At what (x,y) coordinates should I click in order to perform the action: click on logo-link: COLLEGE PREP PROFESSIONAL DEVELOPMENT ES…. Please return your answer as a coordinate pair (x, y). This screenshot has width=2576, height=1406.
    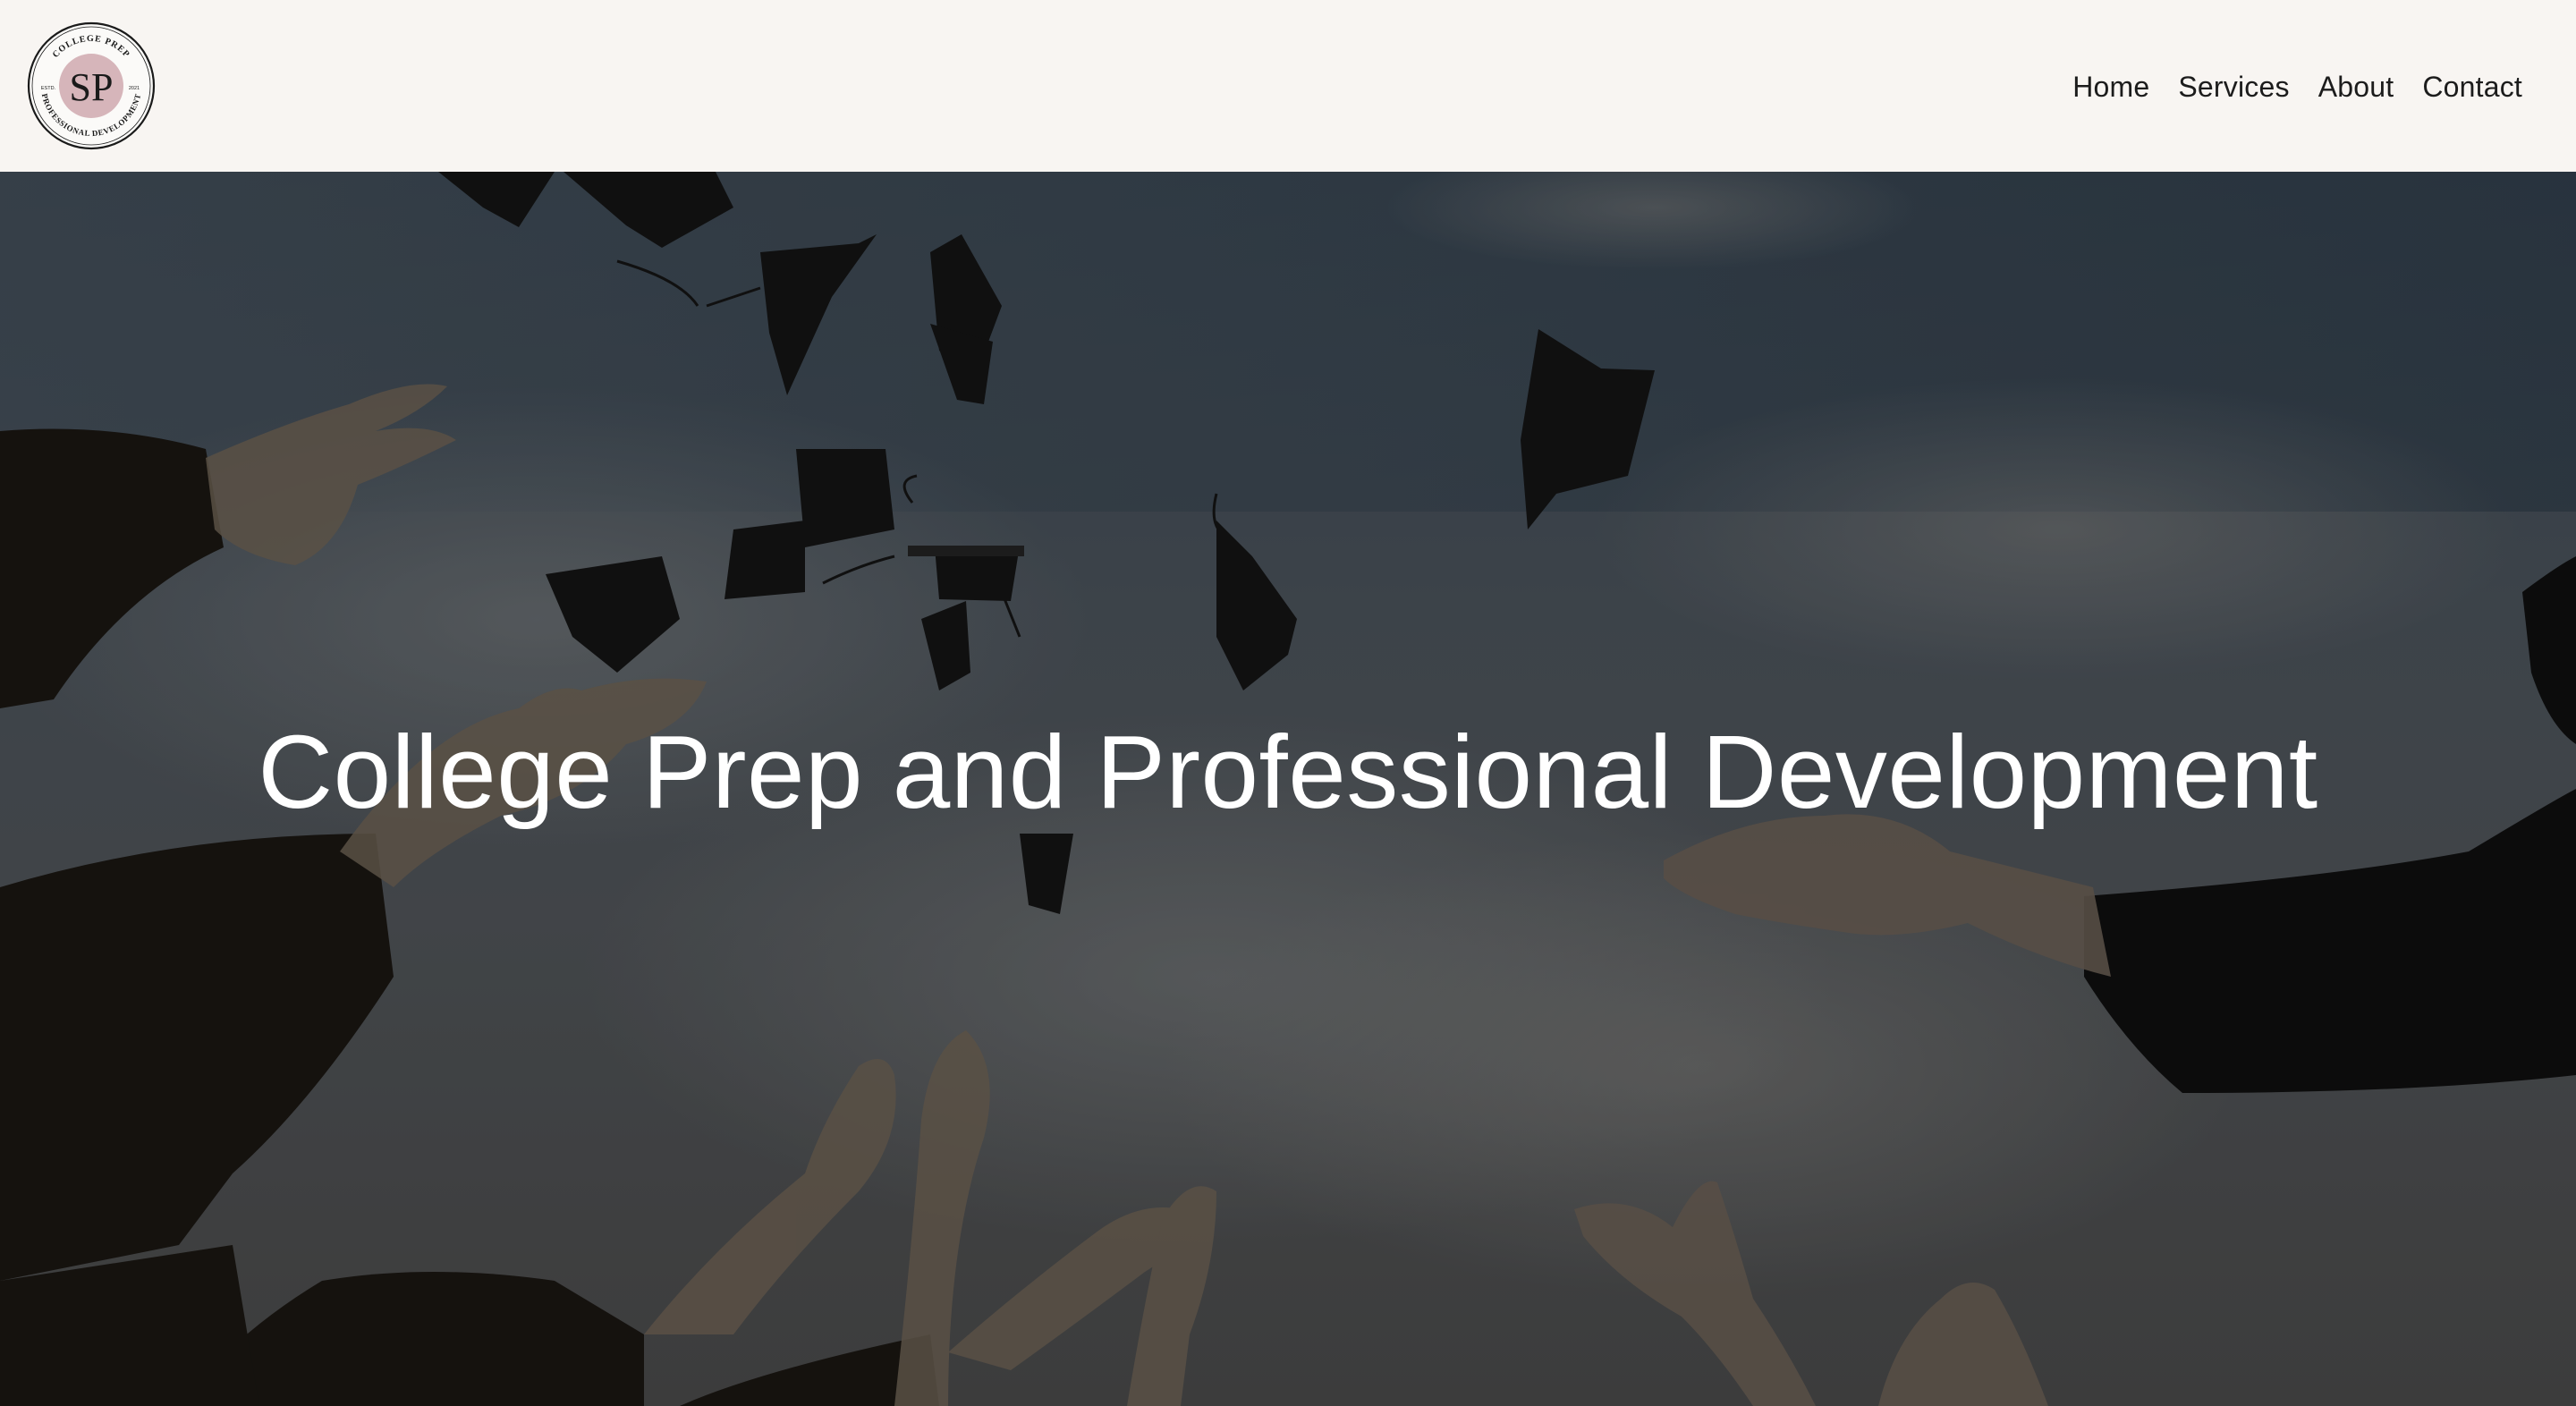
    Looking at the image, I should click on (91, 85).